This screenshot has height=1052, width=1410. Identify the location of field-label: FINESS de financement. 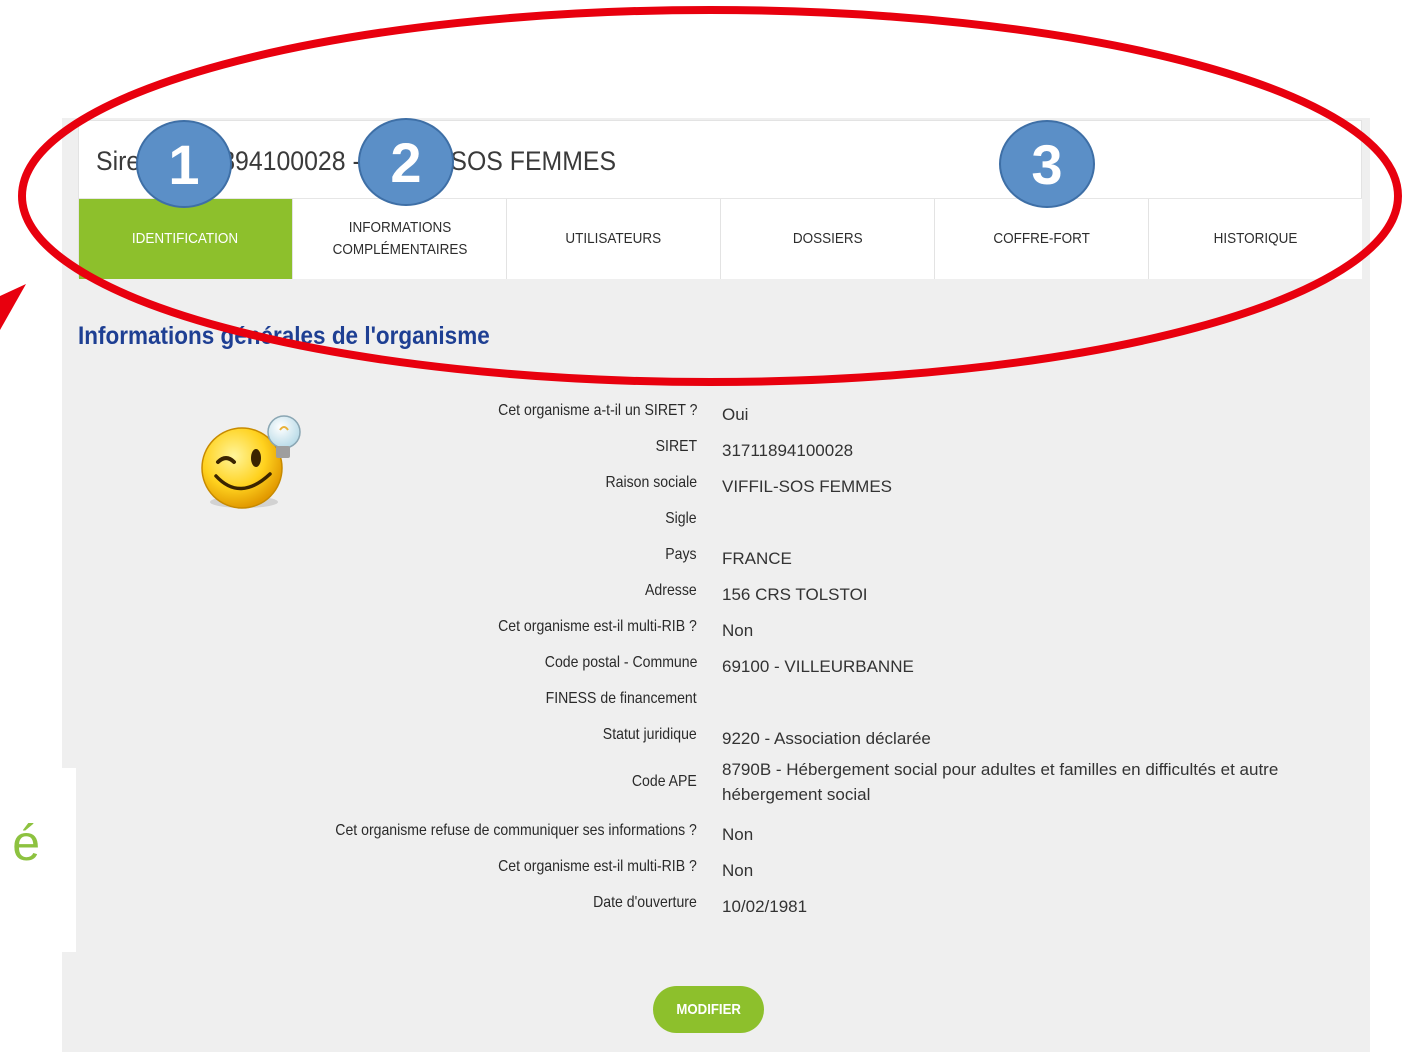
(621, 698).